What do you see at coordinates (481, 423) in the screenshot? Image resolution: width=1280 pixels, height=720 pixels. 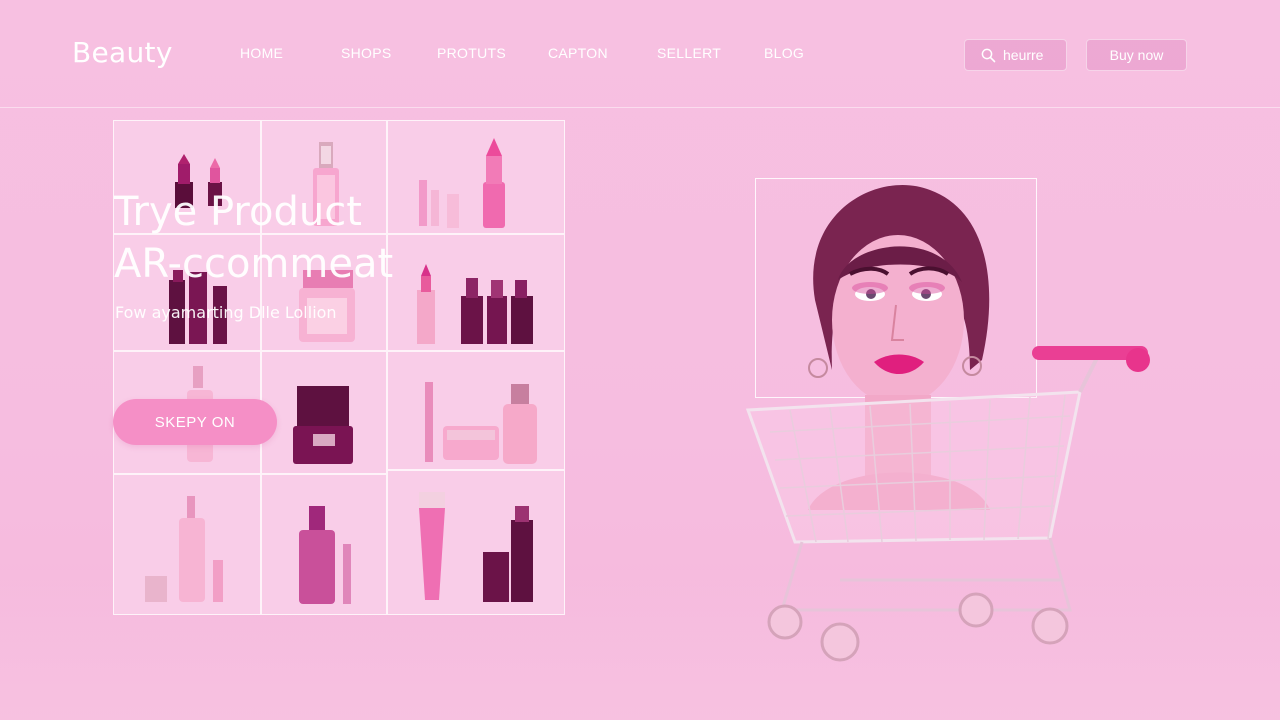 I see `skincare-set` at bounding box center [481, 423].